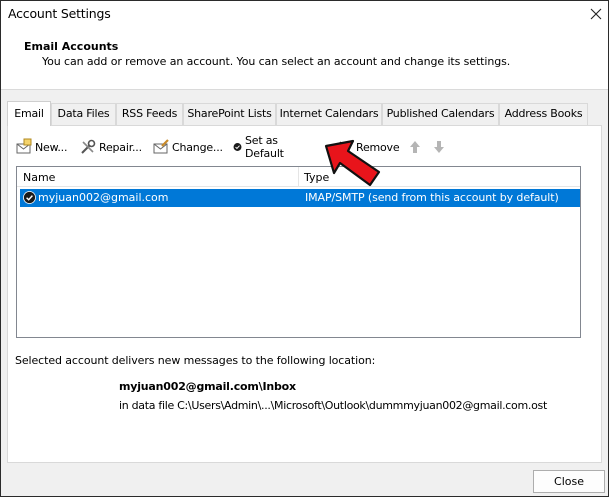 Image resolution: width=609 pixels, height=497 pixels. I want to click on move-down-button, so click(440, 147).